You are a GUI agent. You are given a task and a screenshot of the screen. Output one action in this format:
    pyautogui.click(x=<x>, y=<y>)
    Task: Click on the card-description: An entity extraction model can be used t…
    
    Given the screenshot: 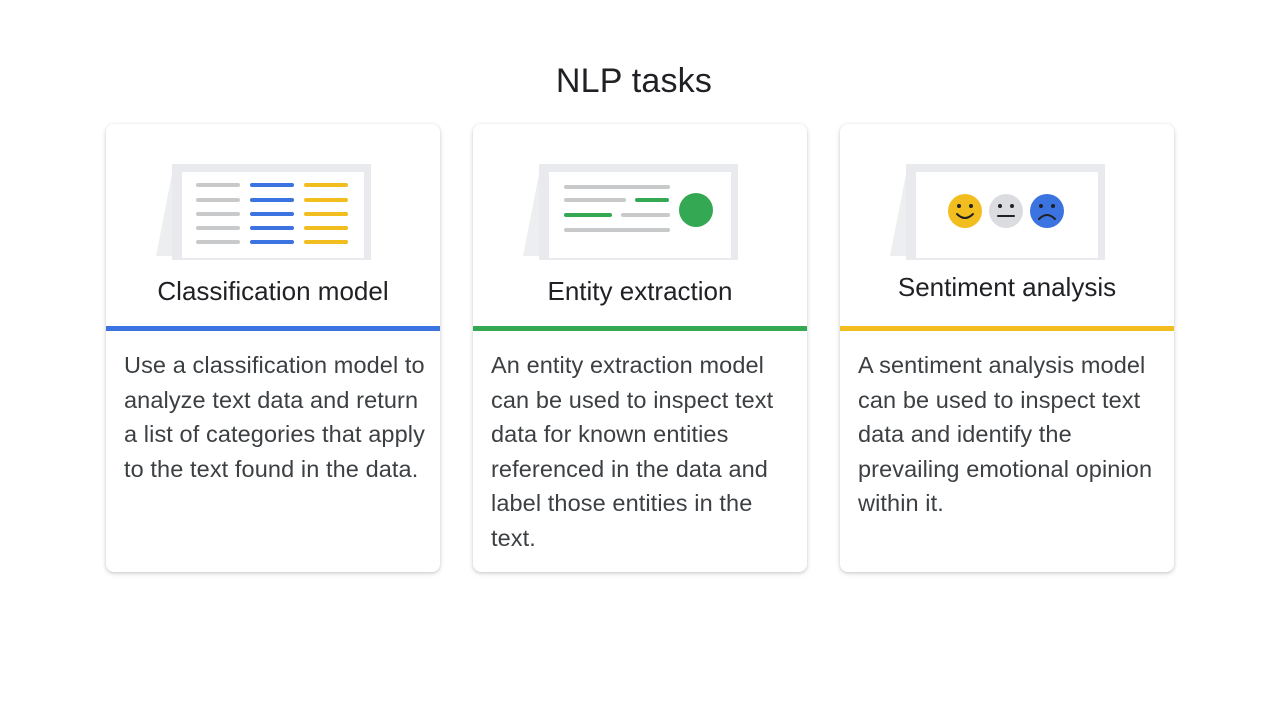 What is the action you would take?
    pyautogui.click(x=632, y=451)
    